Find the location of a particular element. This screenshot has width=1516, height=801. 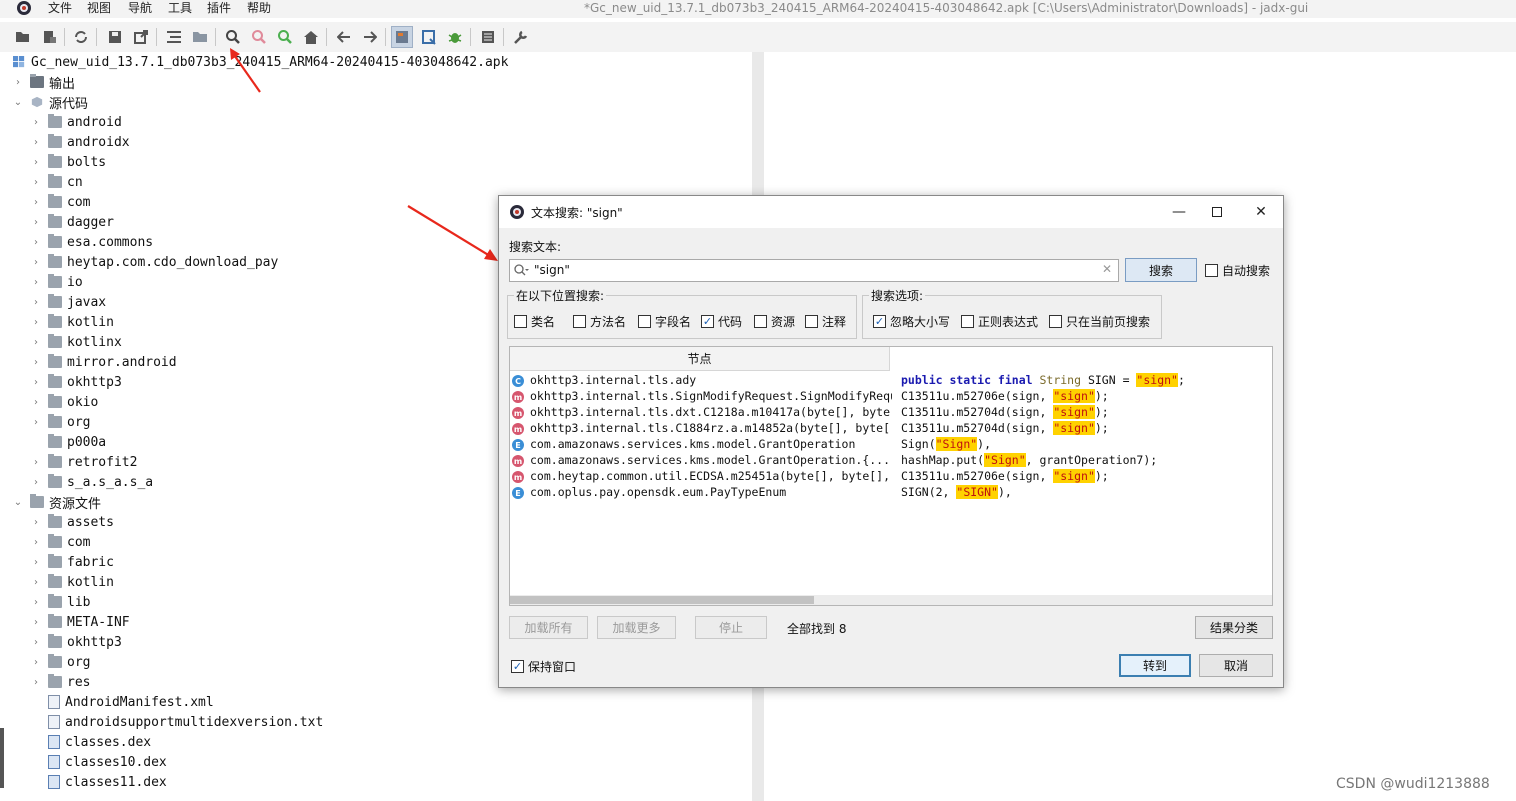

group-results-button: 结果分类 is located at coordinates (1234, 627).